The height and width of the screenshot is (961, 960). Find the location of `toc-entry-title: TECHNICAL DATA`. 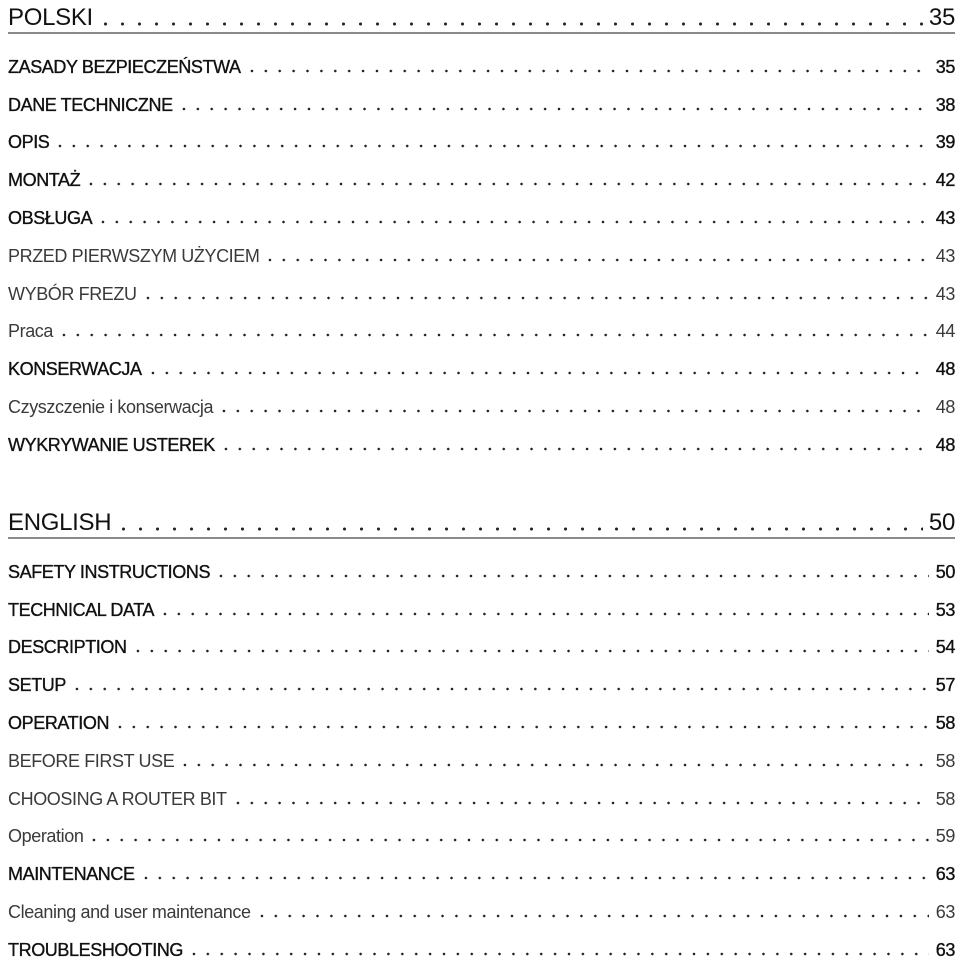

toc-entry-title: TECHNICAL DATA is located at coordinates (81, 609).